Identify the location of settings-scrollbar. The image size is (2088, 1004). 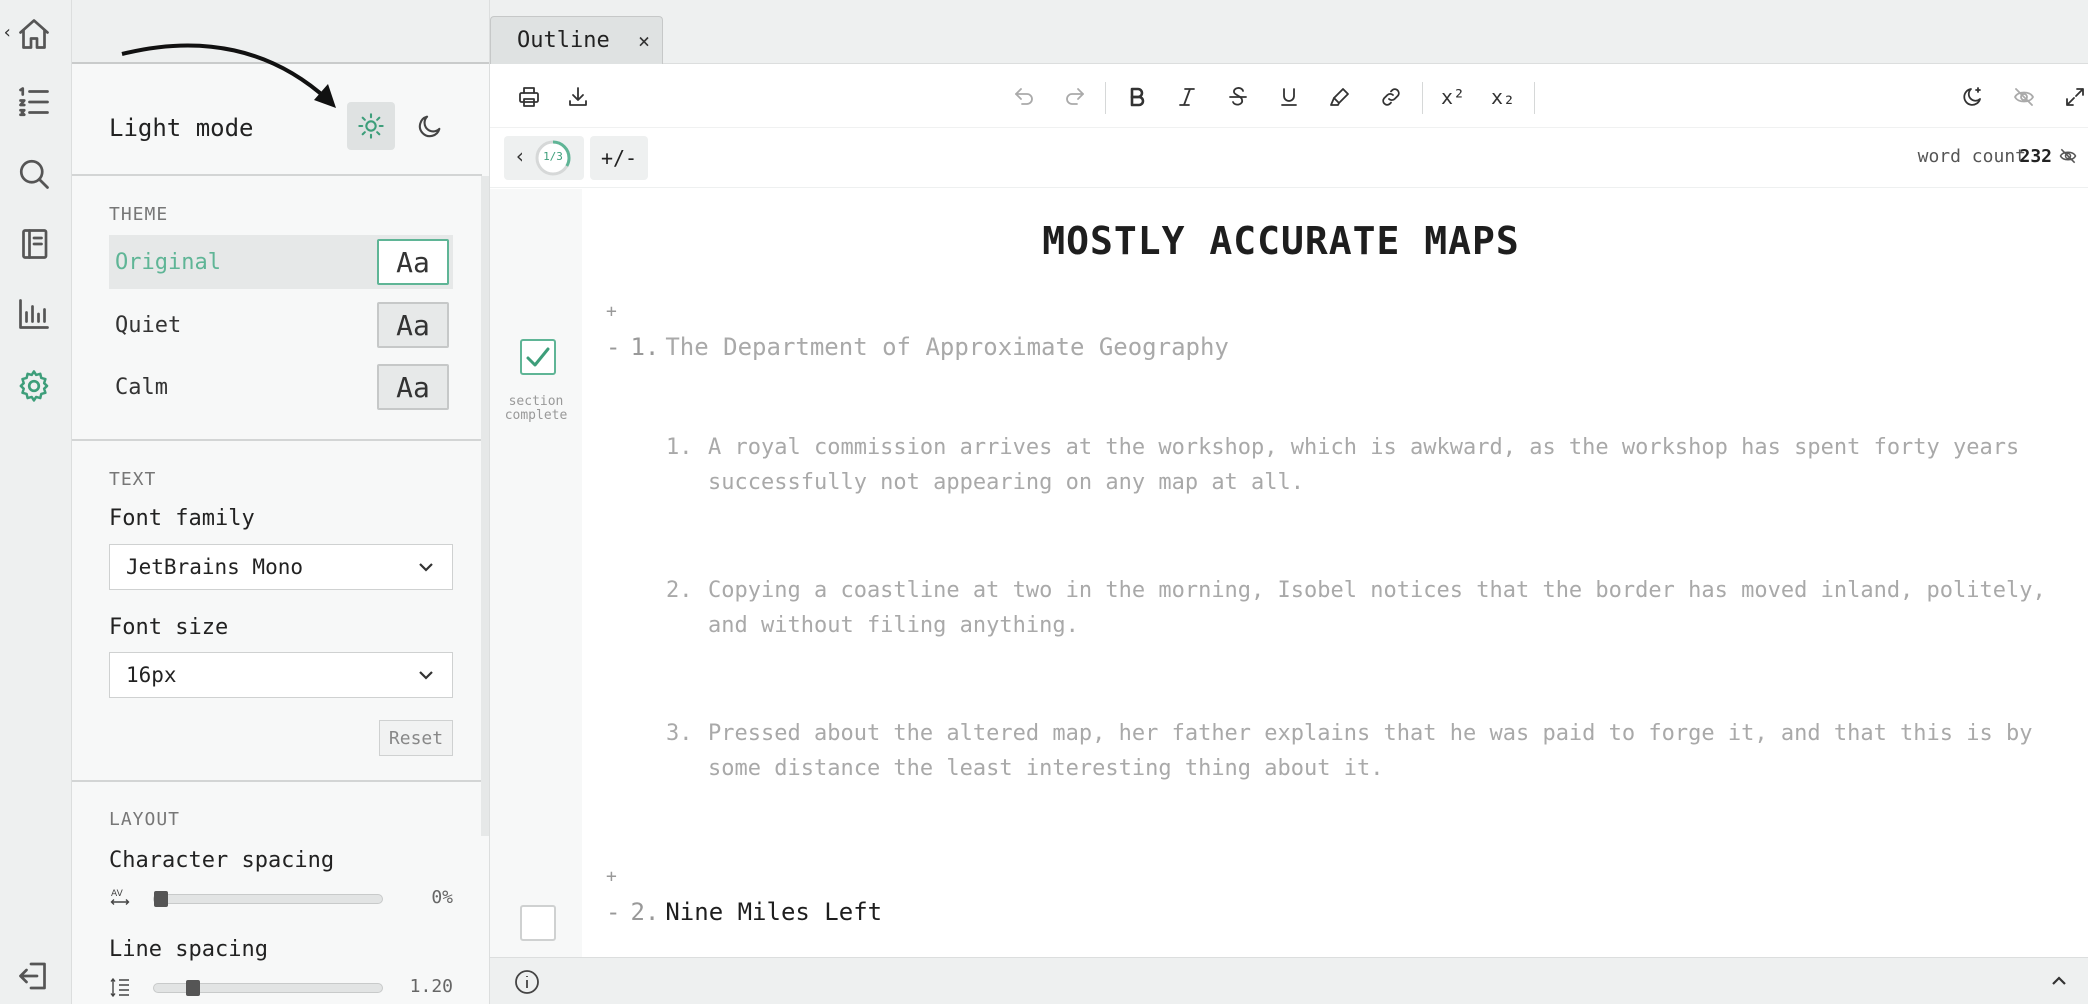
(485, 506).